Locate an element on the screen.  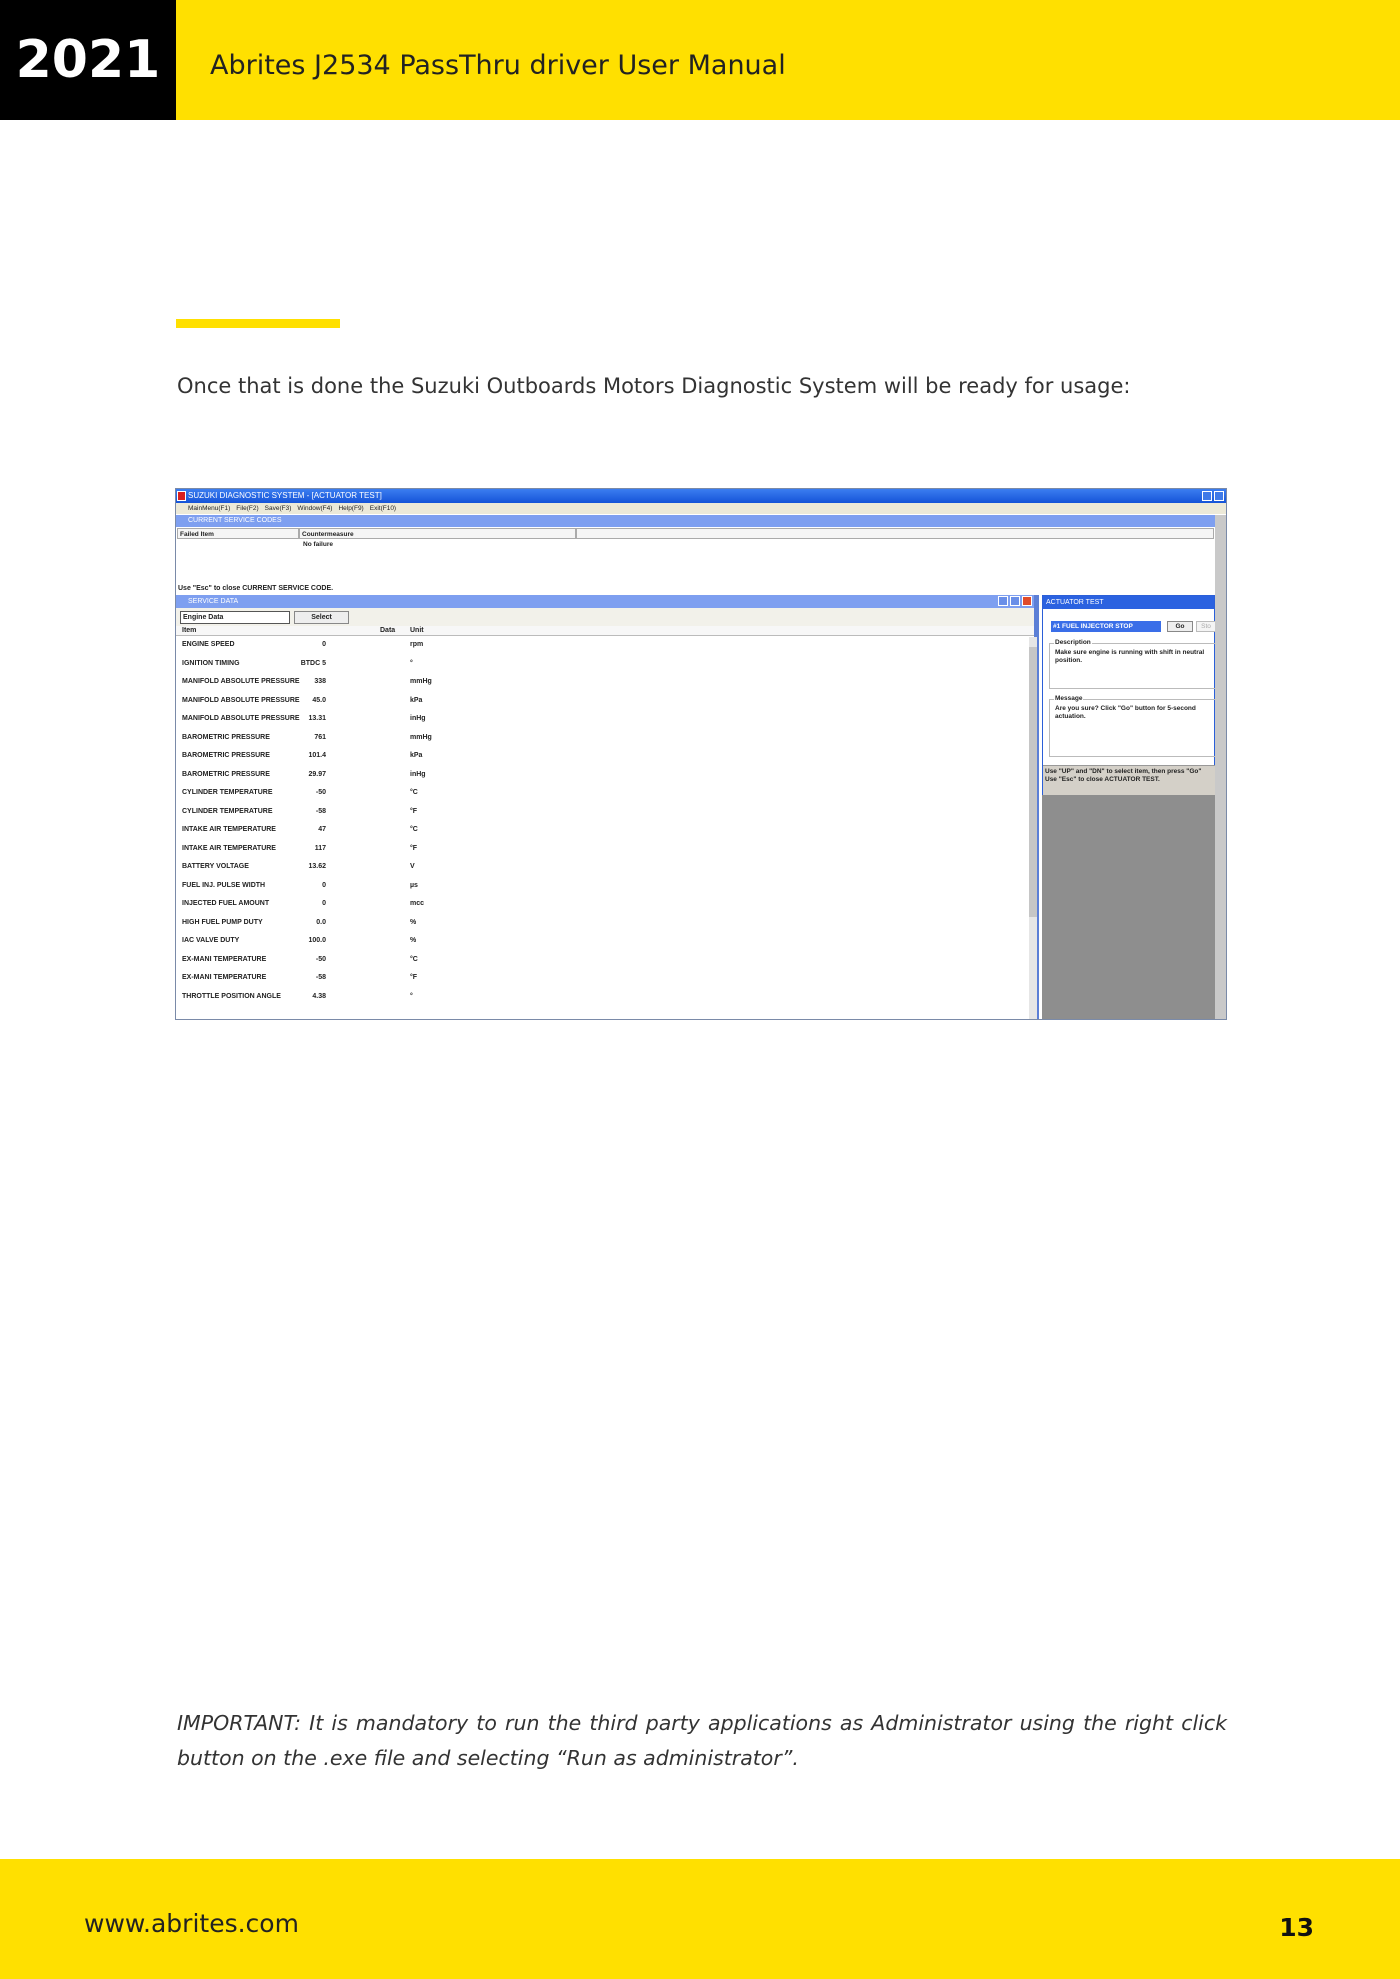
table-row: IAC VALVE DUTY 100.0% is located at coordinates (605, 941).